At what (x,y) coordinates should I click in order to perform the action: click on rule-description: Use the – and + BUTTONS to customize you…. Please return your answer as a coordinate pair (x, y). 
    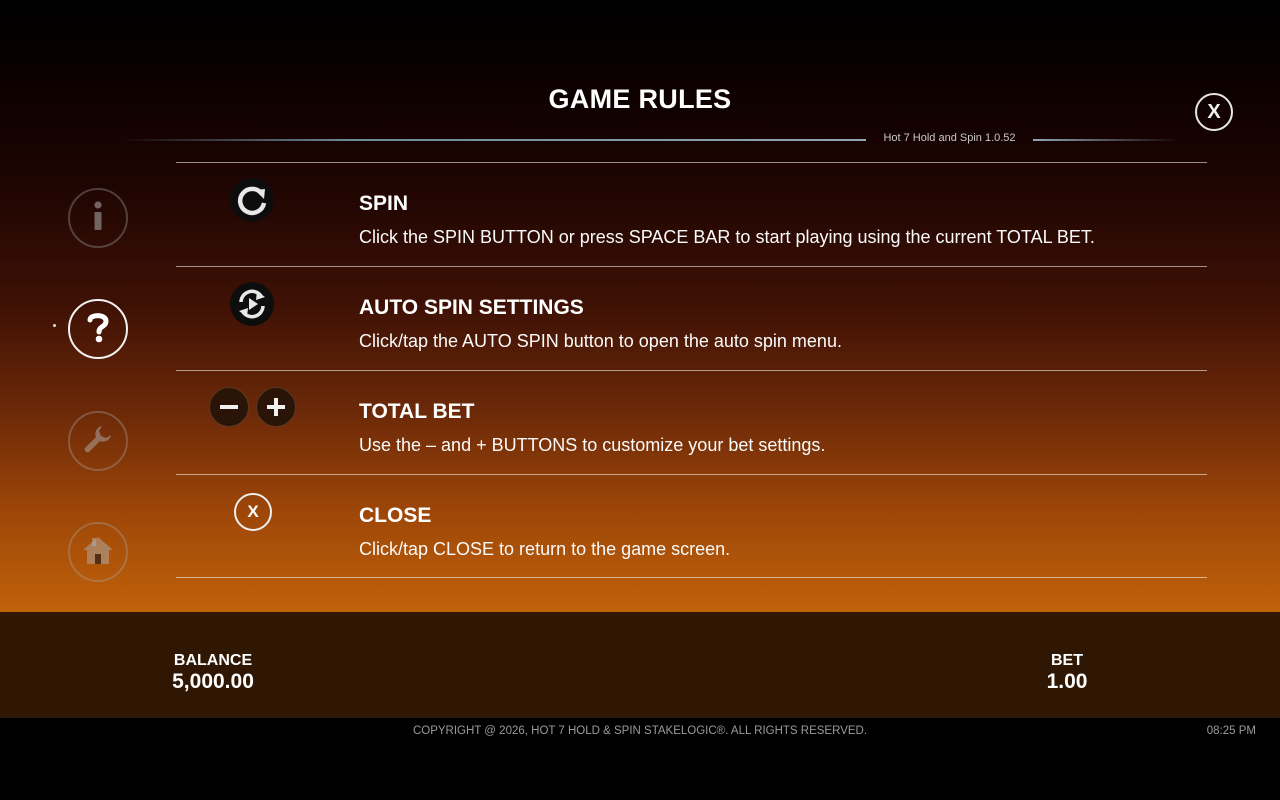
    Looking at the image, I should click on (592, 445).